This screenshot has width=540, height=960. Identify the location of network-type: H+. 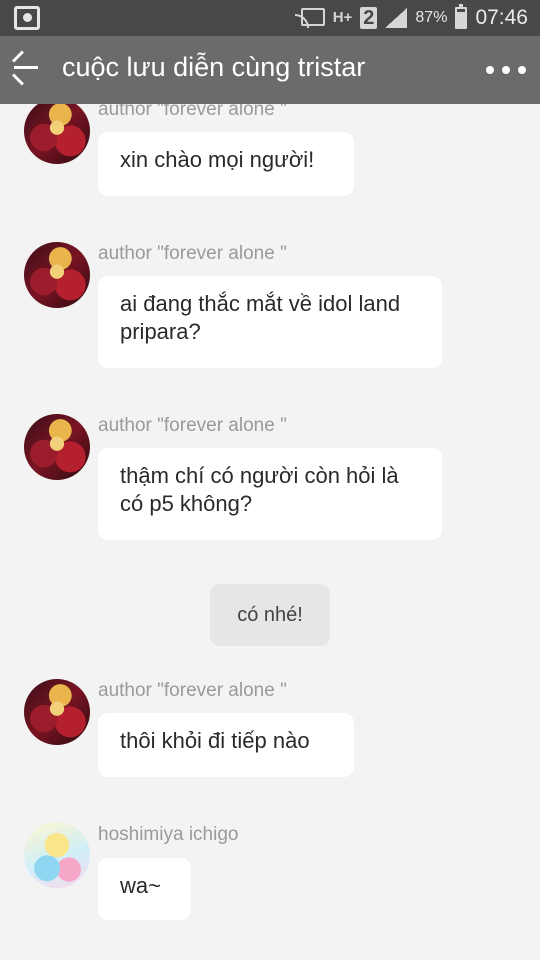
(342, 17).